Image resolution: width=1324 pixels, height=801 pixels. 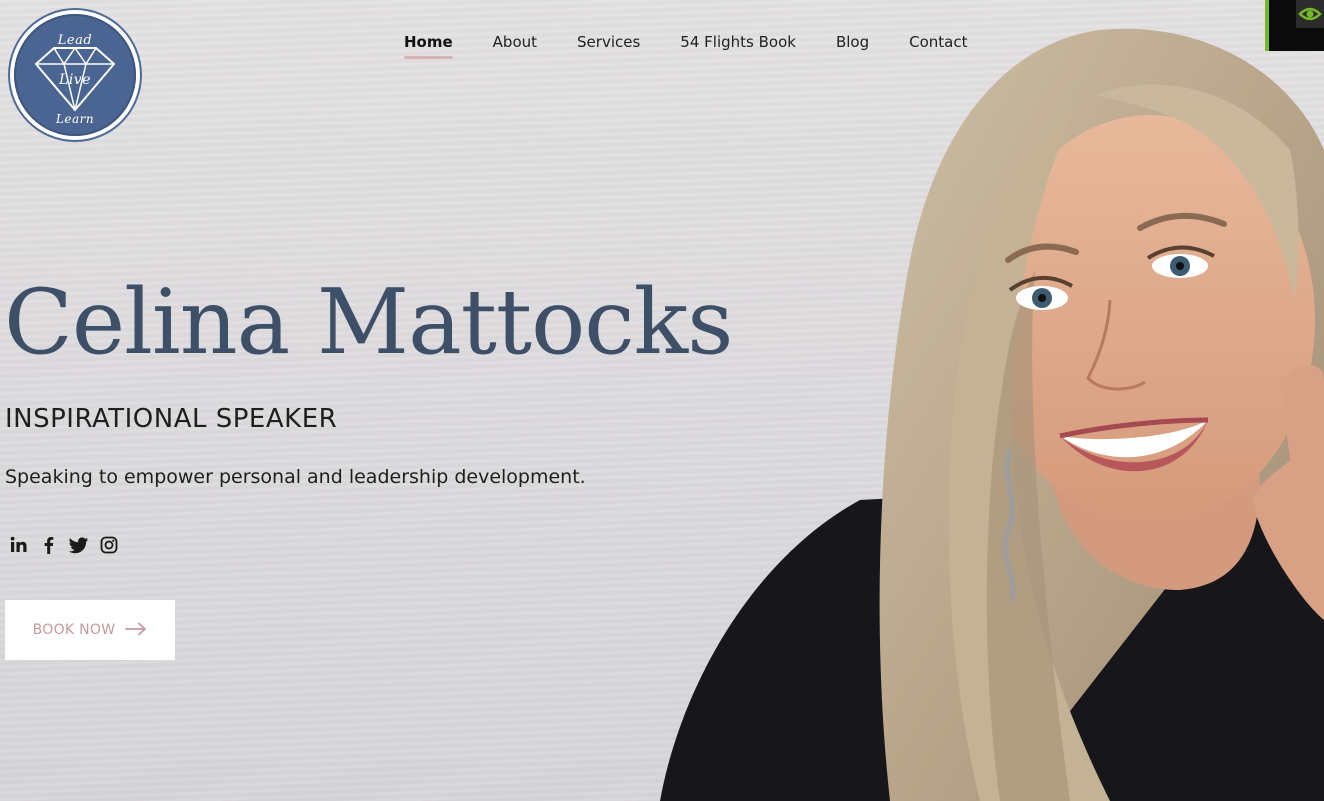 I want to click on site-logo: Lead Live Learn, so click(x=75, y=75).